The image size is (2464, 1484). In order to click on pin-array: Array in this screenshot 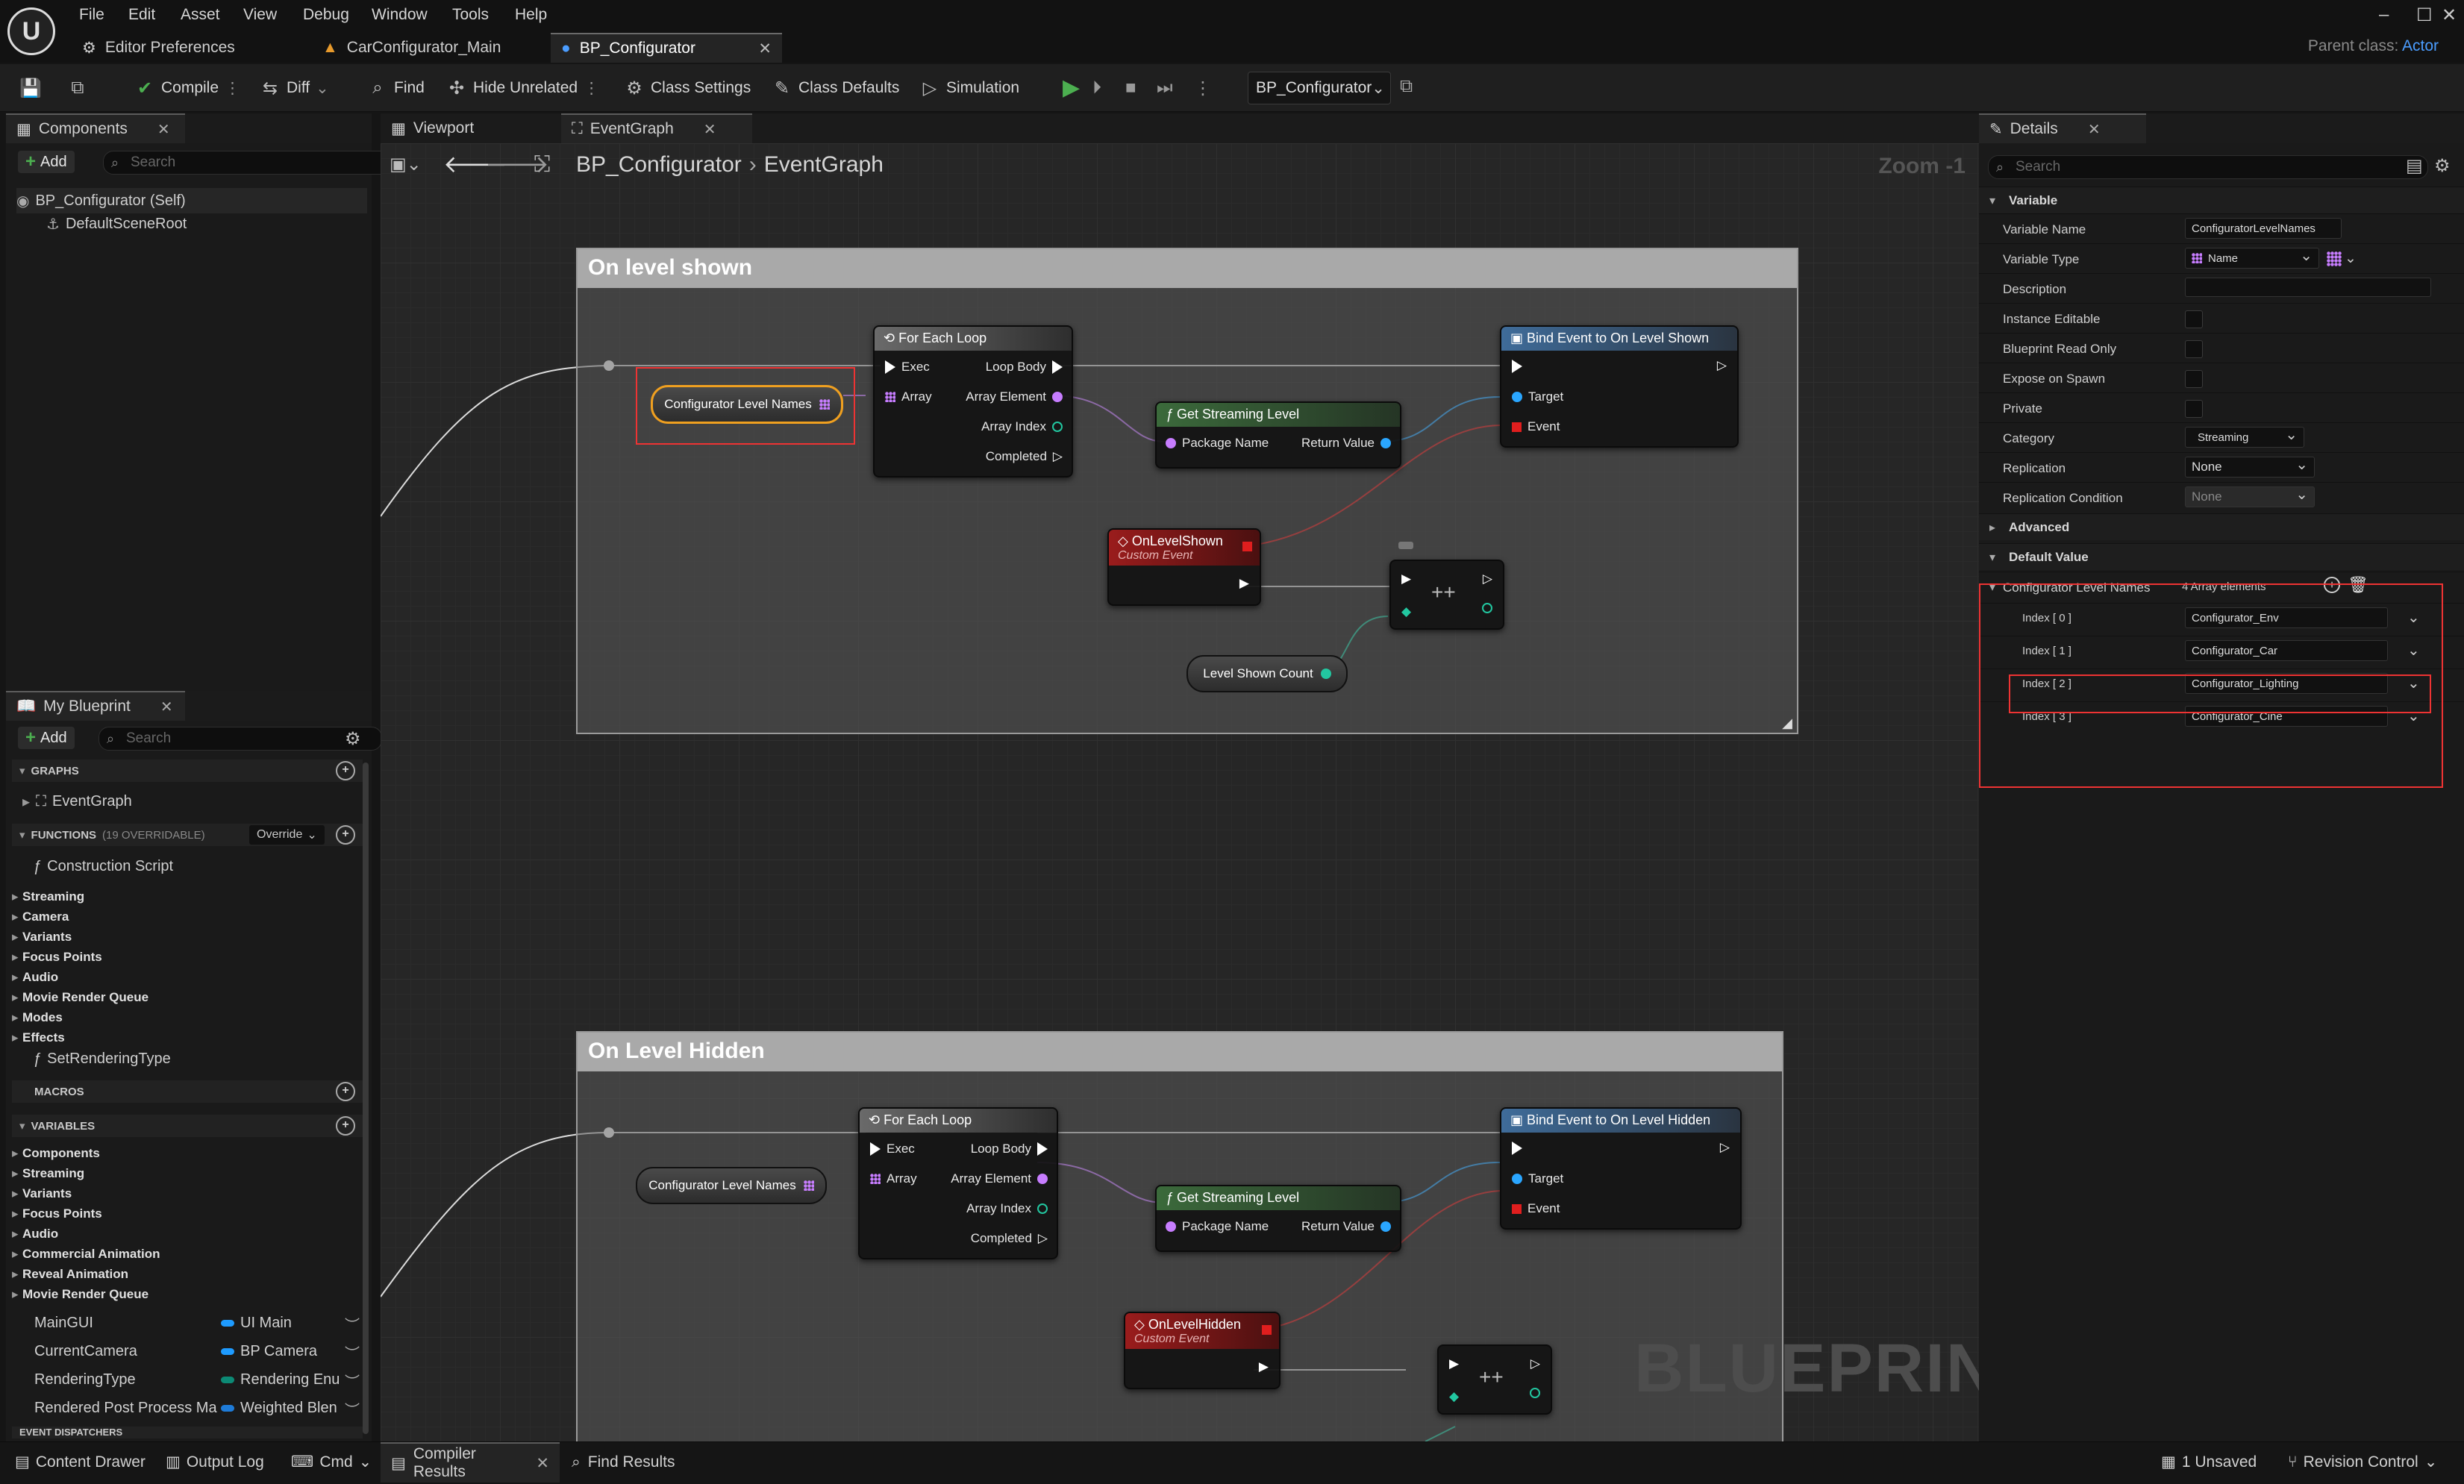, I will do `click(893, 1178)`.